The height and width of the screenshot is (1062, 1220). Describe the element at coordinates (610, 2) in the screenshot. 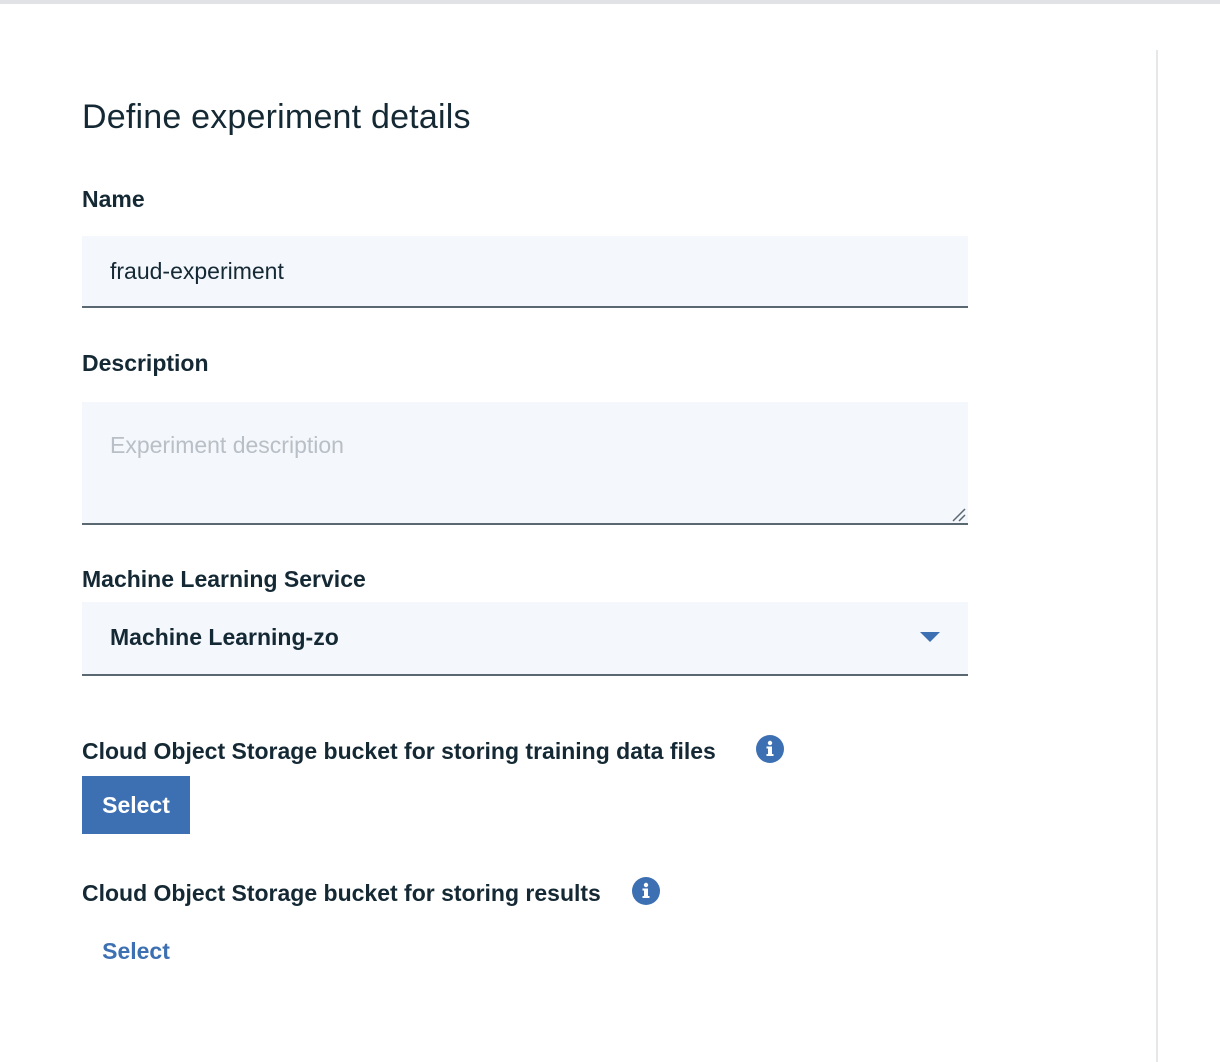

I see `top-border` at that location.